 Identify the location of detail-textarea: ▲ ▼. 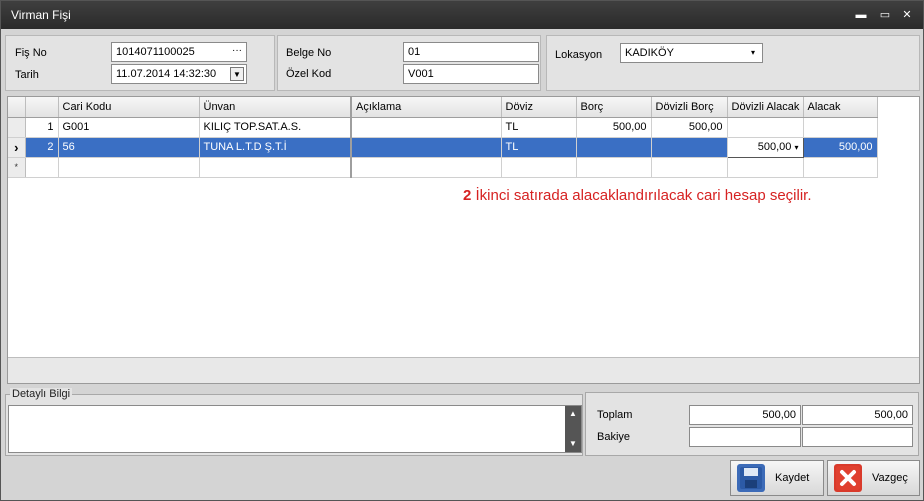
(295, 429).